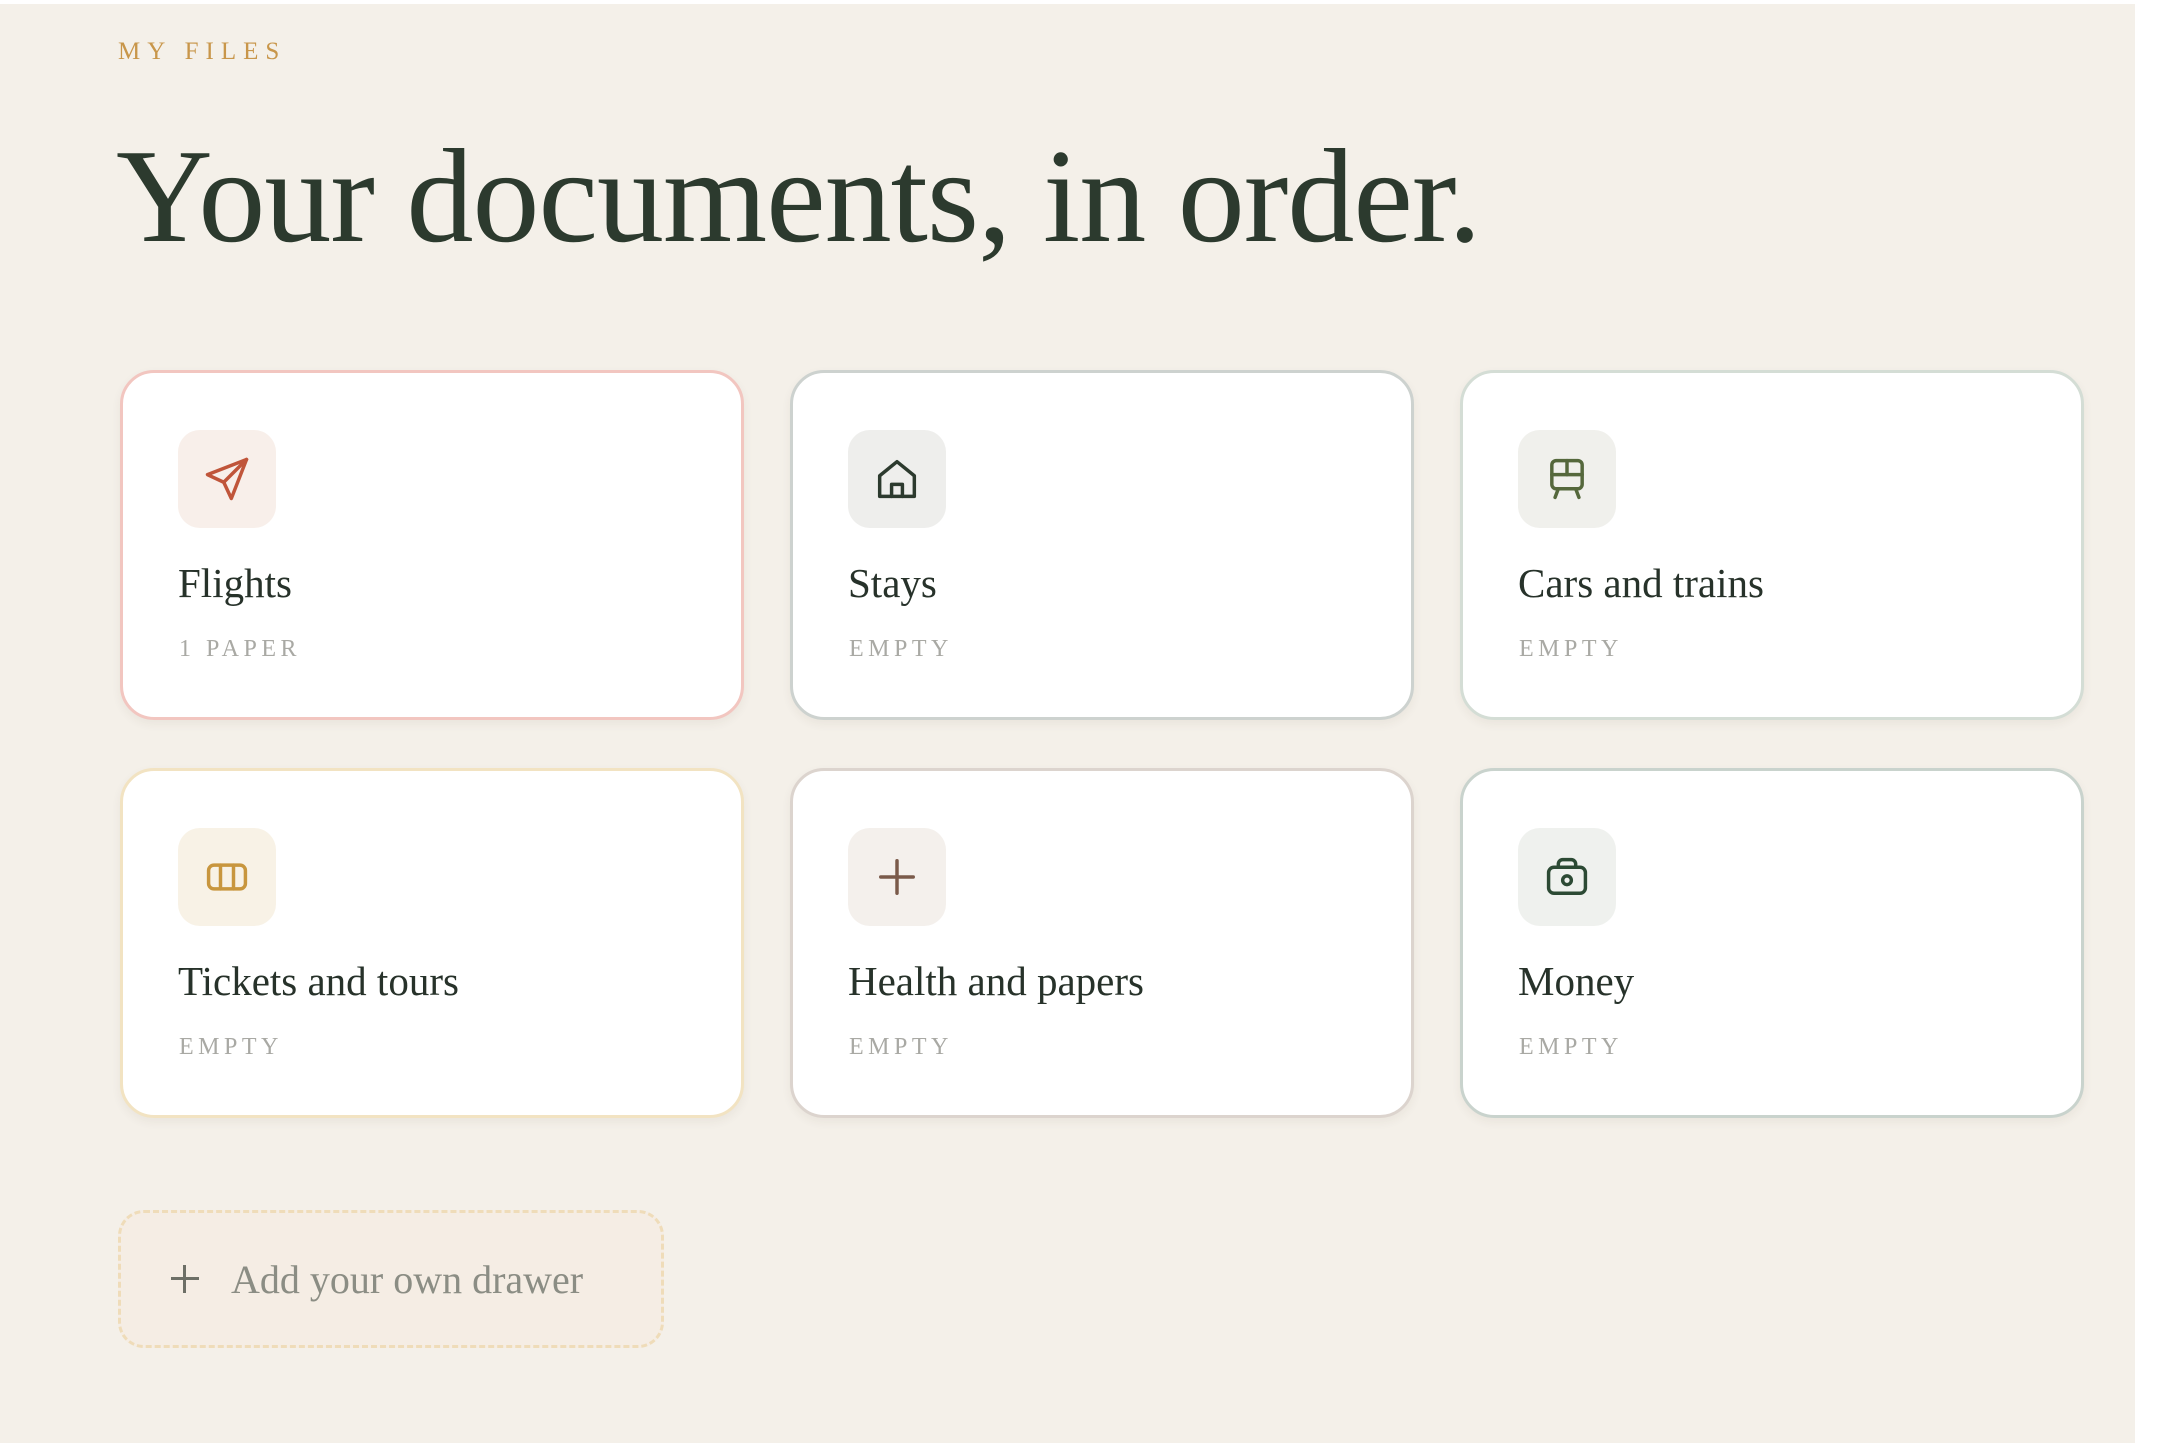 This screenshot has width=2158, height=1443. Describe the element at coordinates (432, 545) in the screenshot. I see `drawer-card-flights: Flights 1 PAPER` at that location.